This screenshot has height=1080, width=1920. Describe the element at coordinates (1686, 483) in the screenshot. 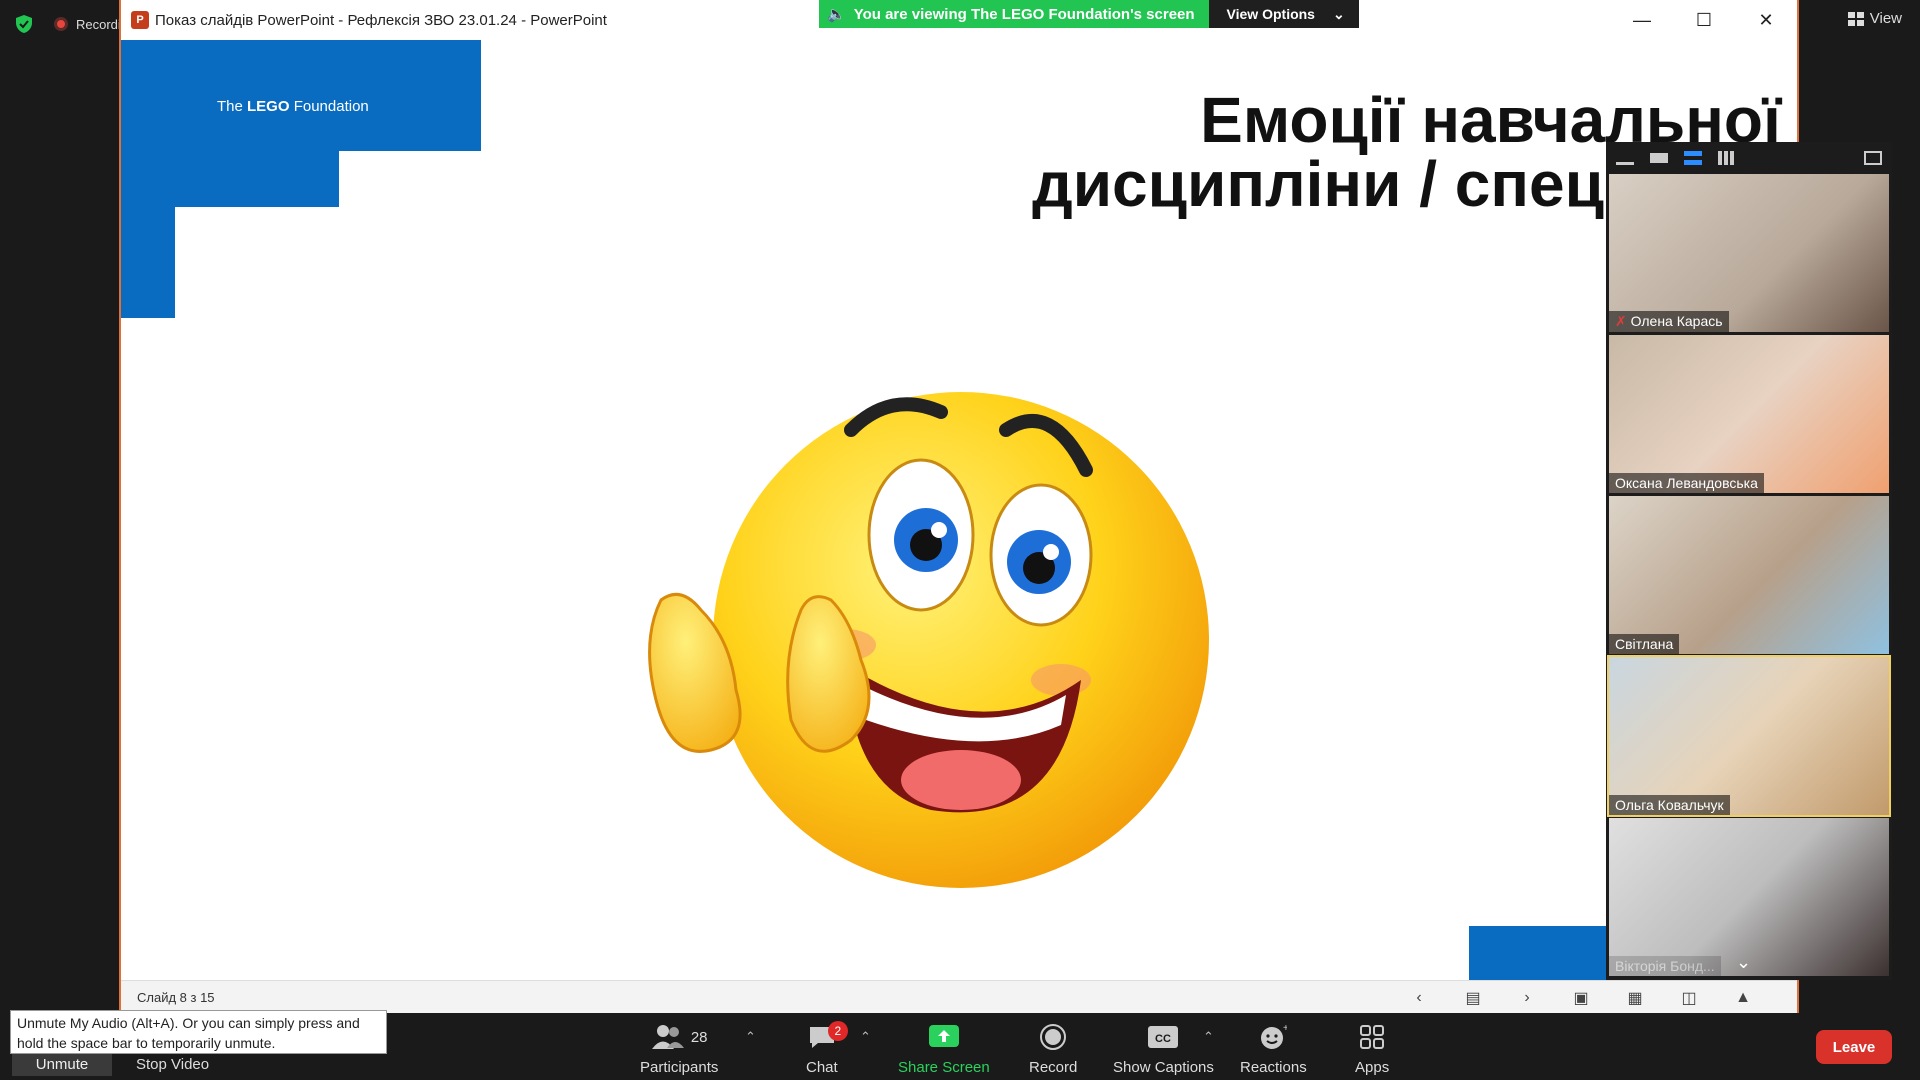

I see `participant-name: Оксана Левандовська` at that location.